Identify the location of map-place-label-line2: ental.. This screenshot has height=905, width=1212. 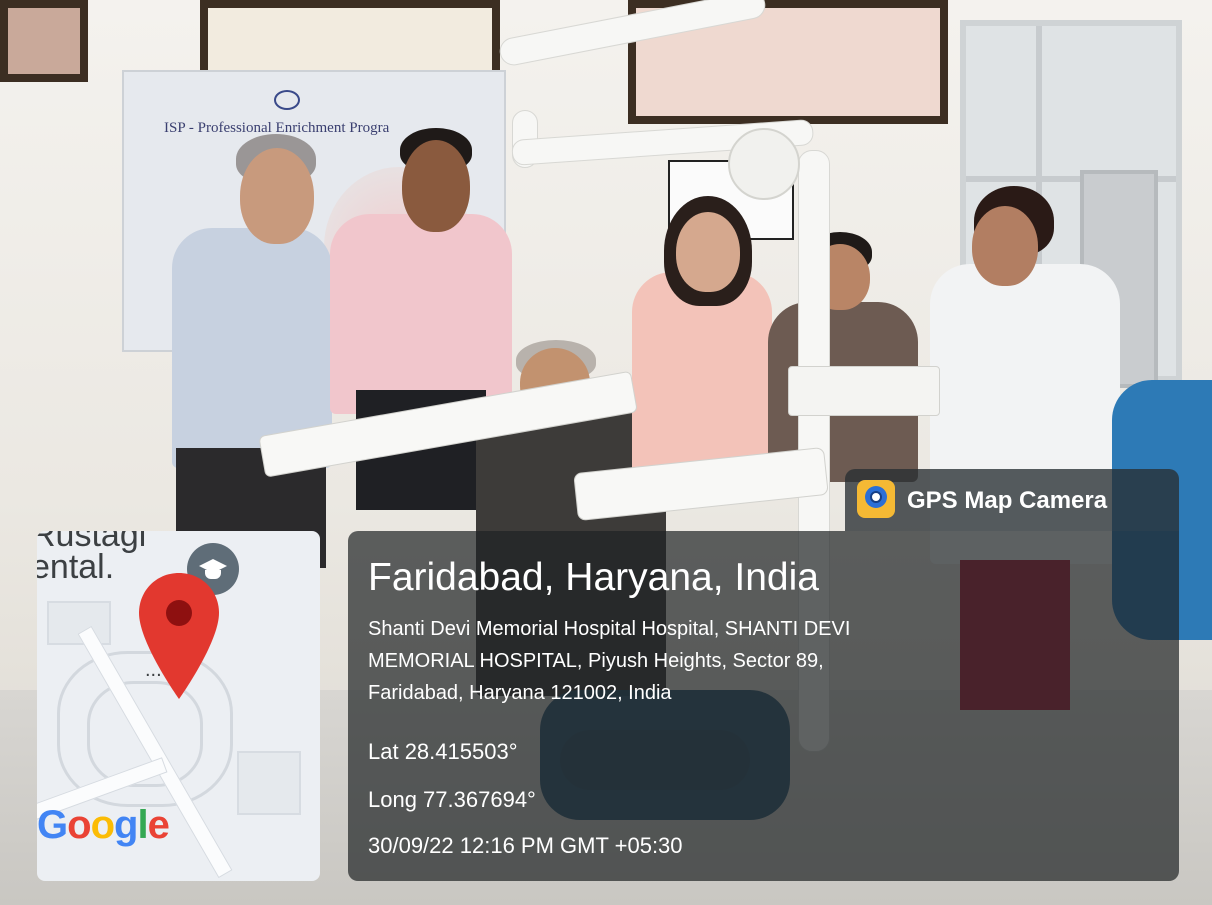
(76, 567).